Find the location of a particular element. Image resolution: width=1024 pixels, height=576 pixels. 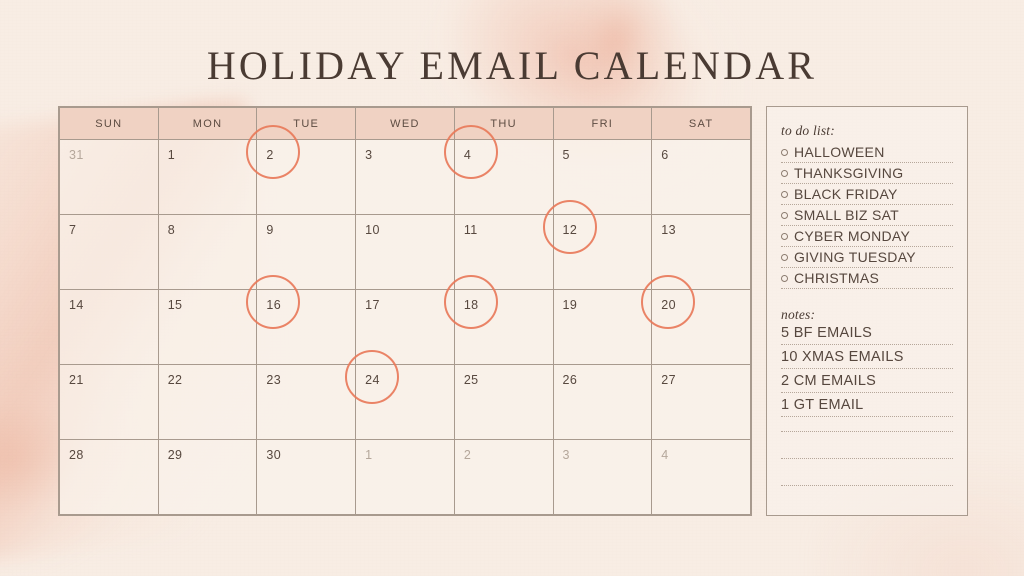

calendar-day-cell: 15 is located at coordinates (207, 327).